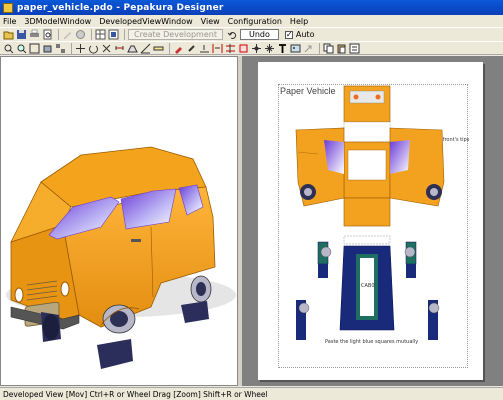  Describe the element at coordinates (119, 48) in the screenshot. I see `join-icon` at that location.